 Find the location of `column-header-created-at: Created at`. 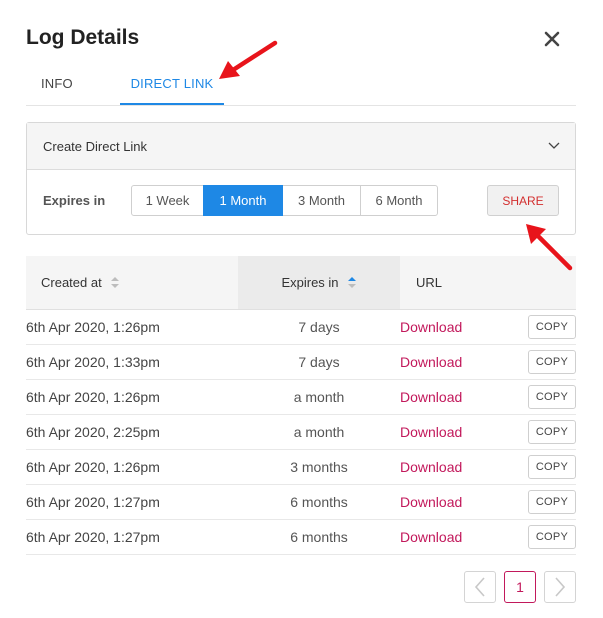

column-header-created-at: Created at is located at coordinates (132, 282).